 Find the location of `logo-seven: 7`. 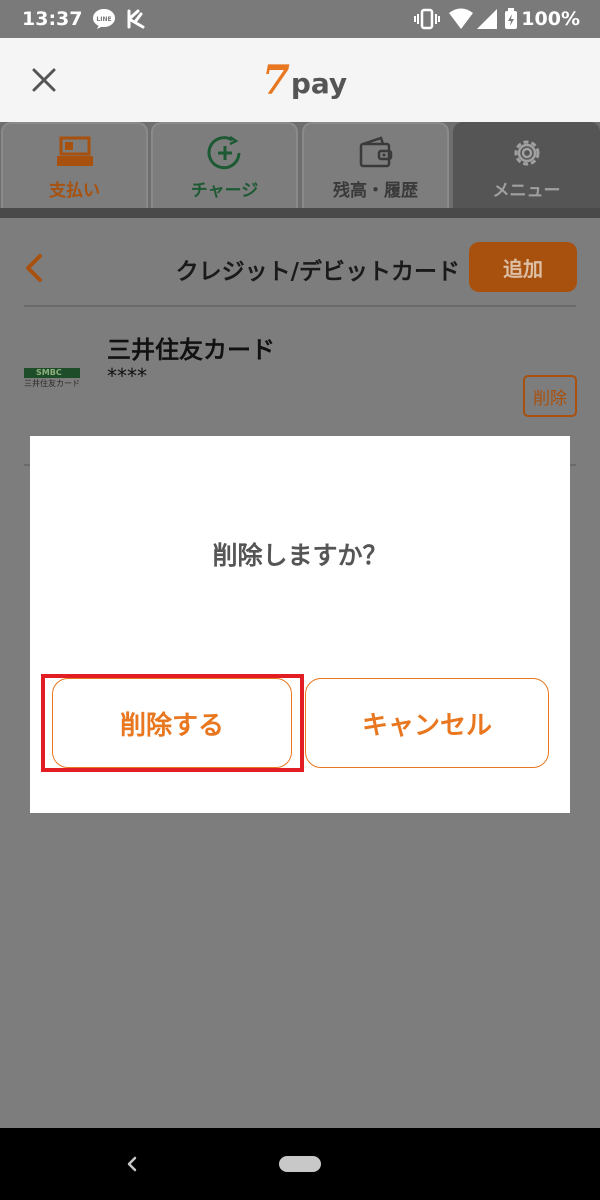

logo-seven: 7 is located at coordinates (276, 80).